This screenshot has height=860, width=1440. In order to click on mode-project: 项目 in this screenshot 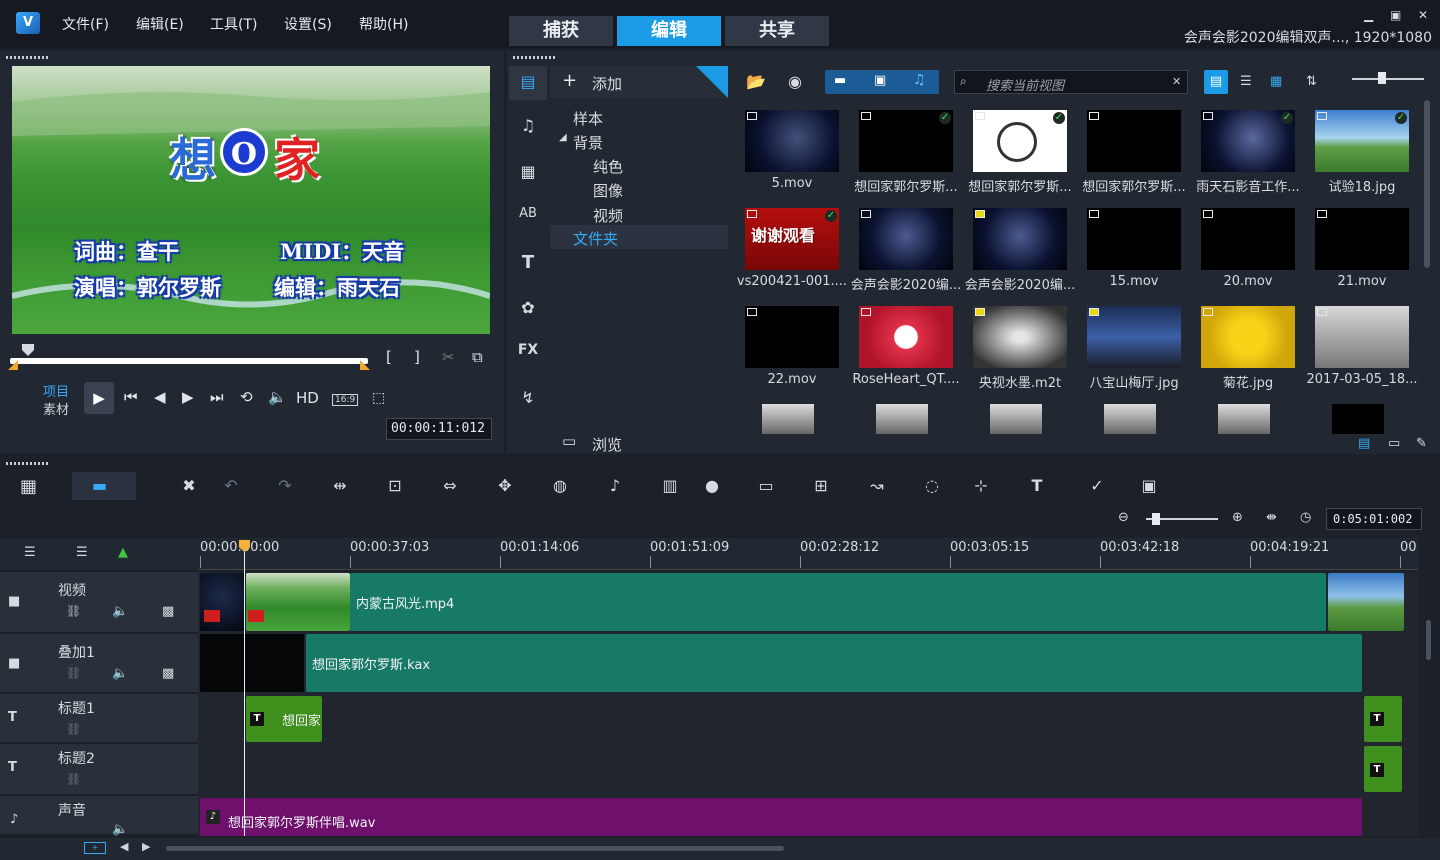, I will do `click(56, 390)`.